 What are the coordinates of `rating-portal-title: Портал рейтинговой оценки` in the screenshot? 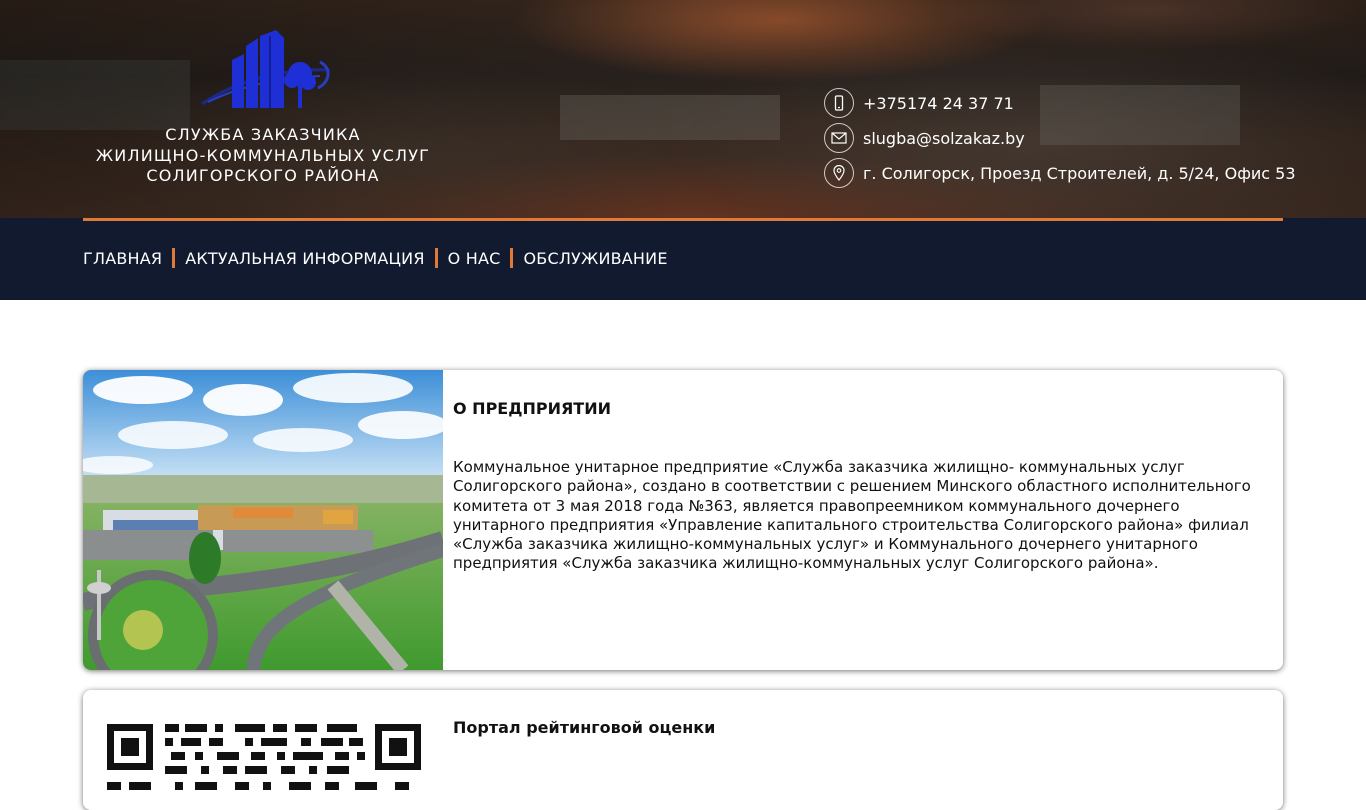 It's located at (859, 727).